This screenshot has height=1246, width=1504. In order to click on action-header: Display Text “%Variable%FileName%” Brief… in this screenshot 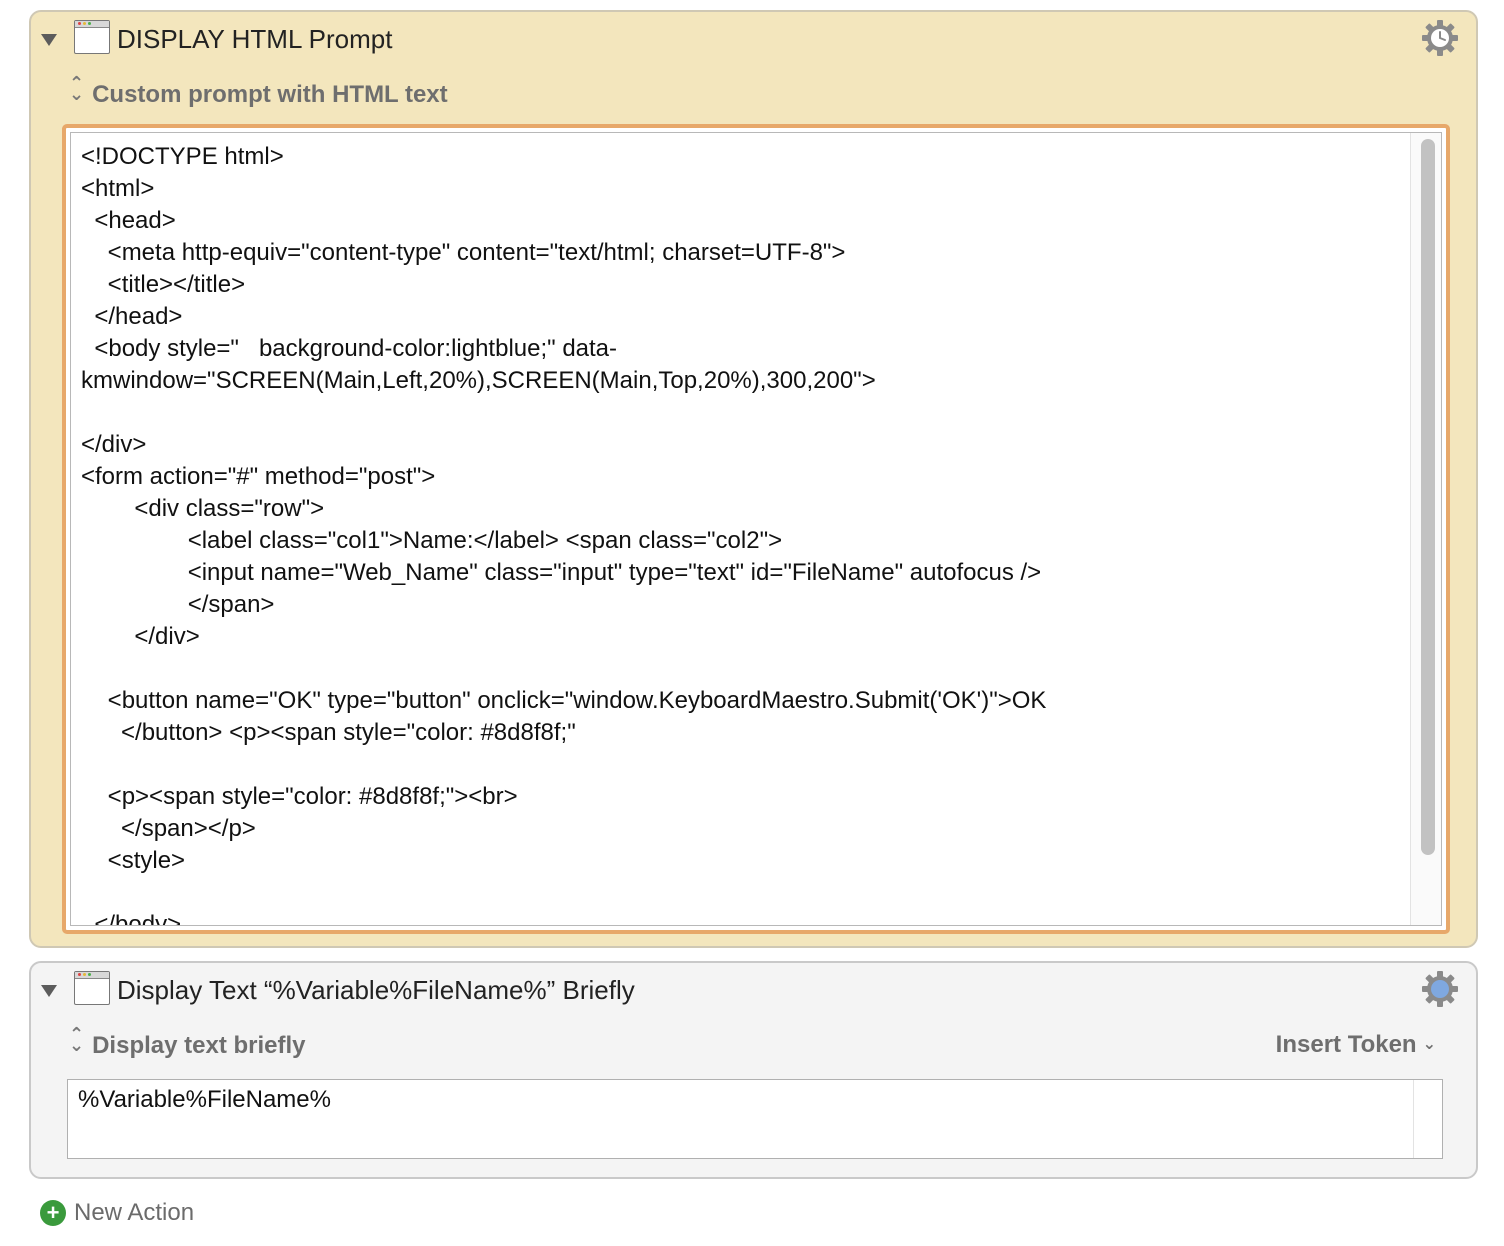, I will do `click(753, 991)`.